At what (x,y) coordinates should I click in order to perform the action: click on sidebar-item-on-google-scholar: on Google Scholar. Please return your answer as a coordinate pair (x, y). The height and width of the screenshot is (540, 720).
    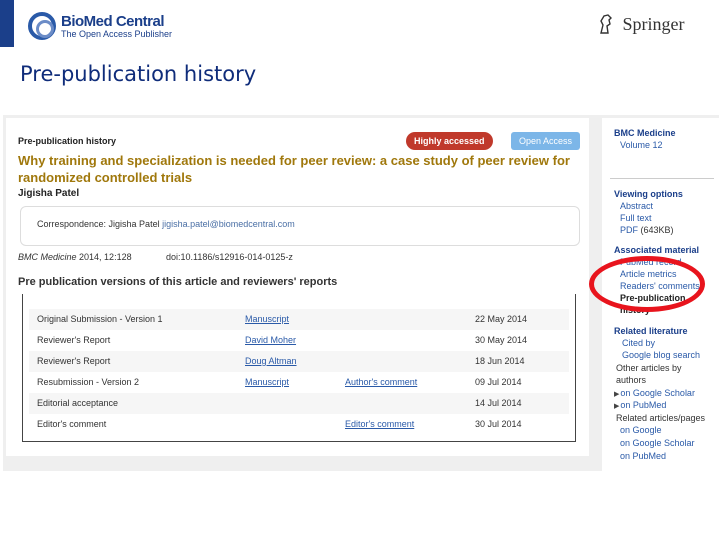
    Looking at the image, I should click on (657, 443).